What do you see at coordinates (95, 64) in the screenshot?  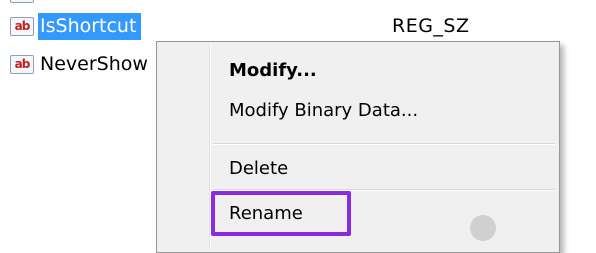 I see `value-name: NeverShow` at bounding box center [95, 64].